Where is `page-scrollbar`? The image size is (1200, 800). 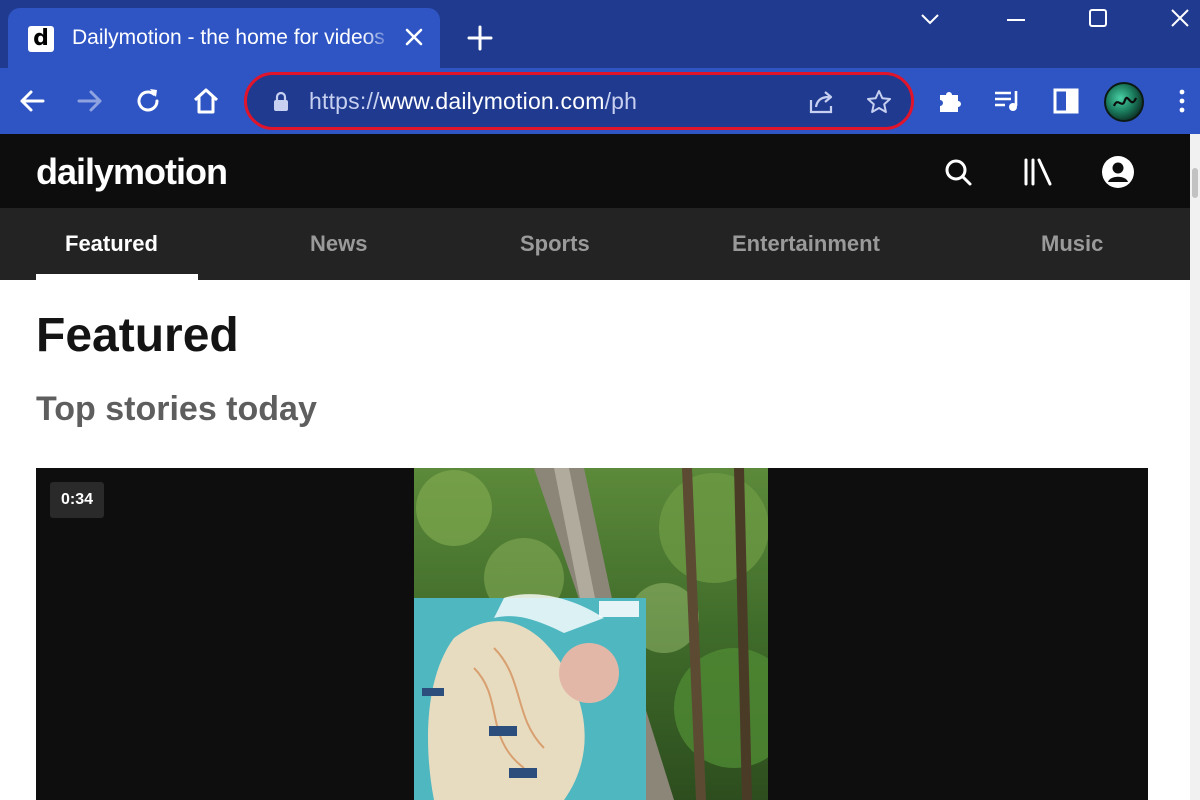
page-scrollbar is located at coordinates (1195, 467).